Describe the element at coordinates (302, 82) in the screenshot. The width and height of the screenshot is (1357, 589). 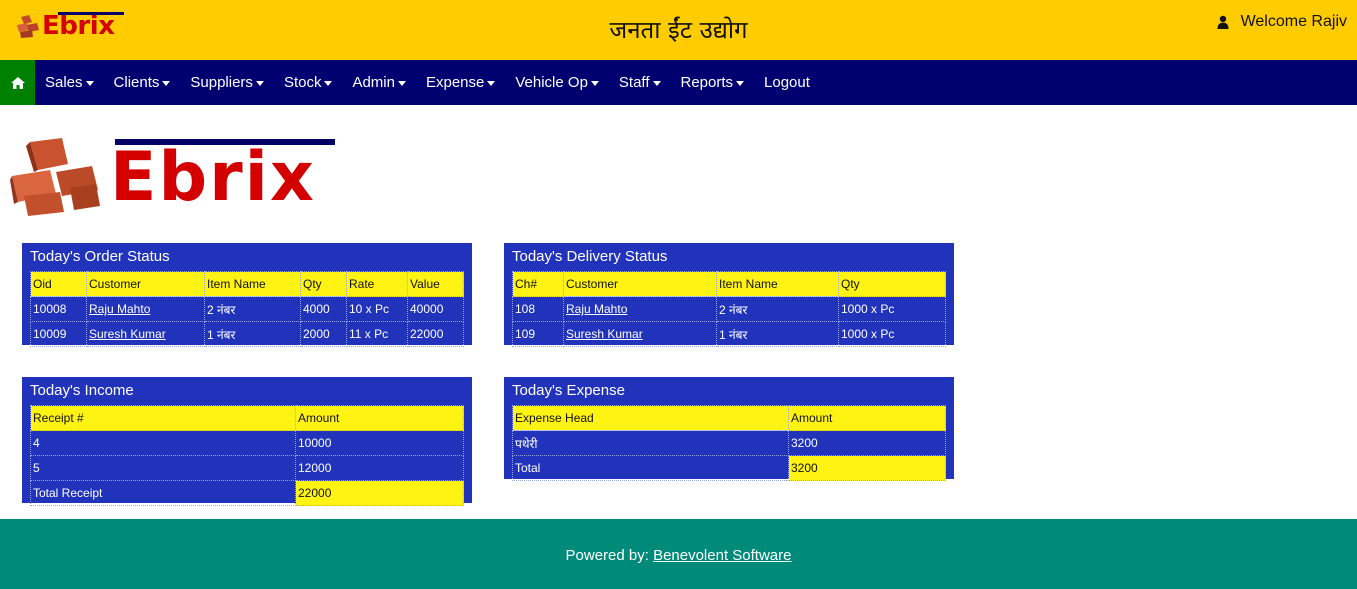
I see `nav-stock-label: Stock` at that location.